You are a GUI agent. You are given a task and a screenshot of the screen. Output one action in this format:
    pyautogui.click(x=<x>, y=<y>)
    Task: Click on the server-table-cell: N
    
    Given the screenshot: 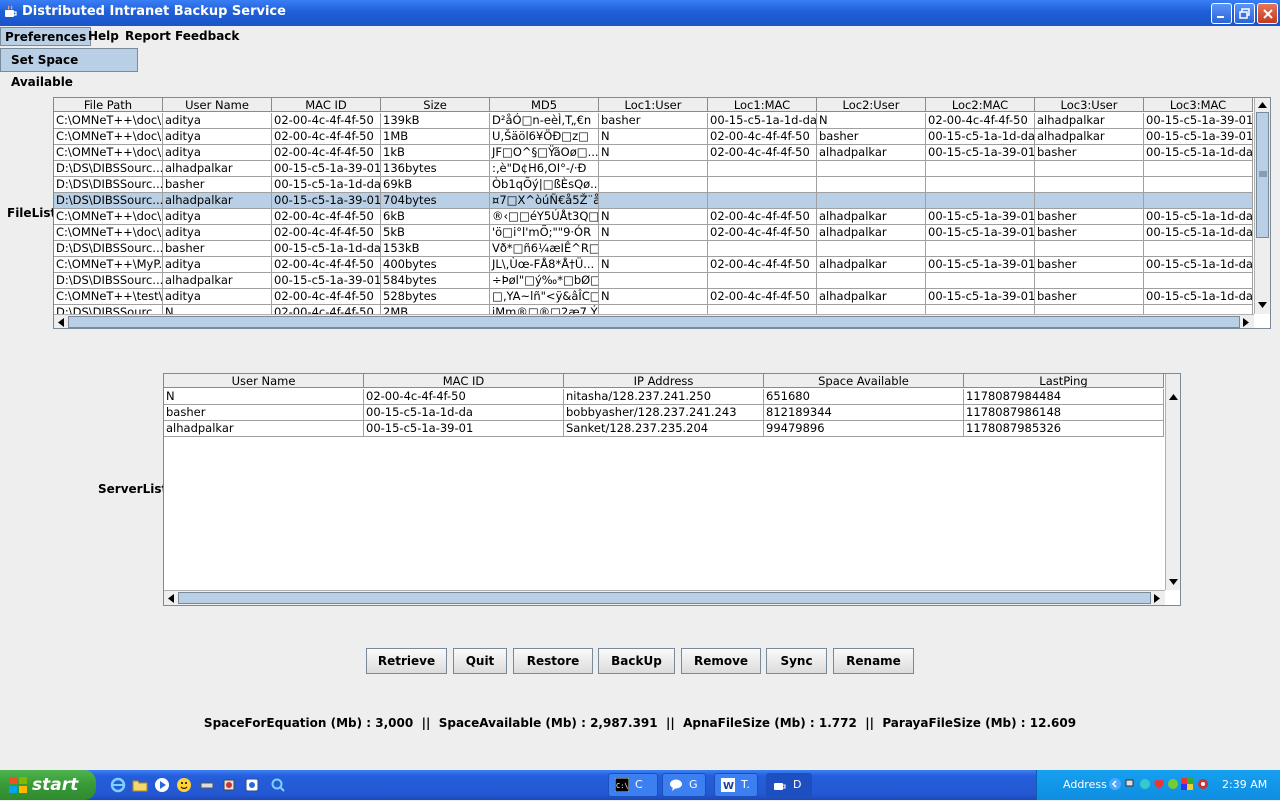 What is the action you would take?
    pyautogui.click(x=264, y=397)
    